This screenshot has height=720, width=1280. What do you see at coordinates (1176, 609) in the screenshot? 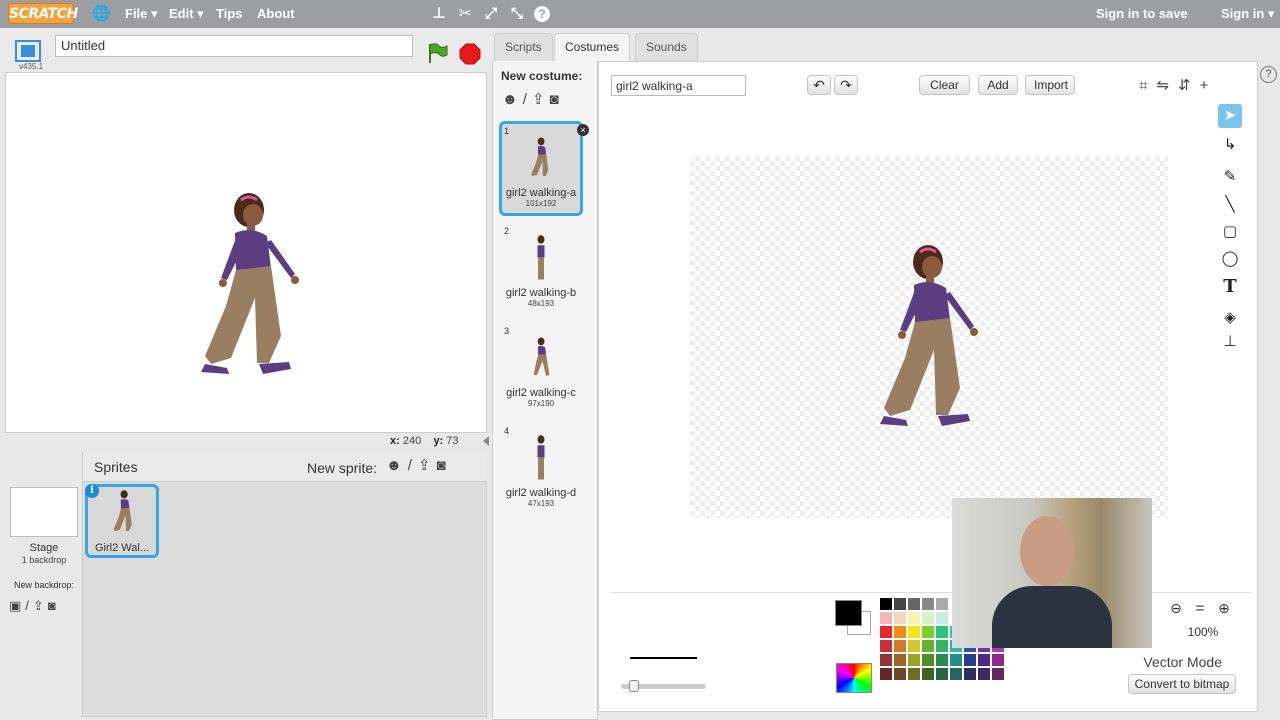
I see `zoom-out-icon: ⊖` at bounding box center [1176, 609].